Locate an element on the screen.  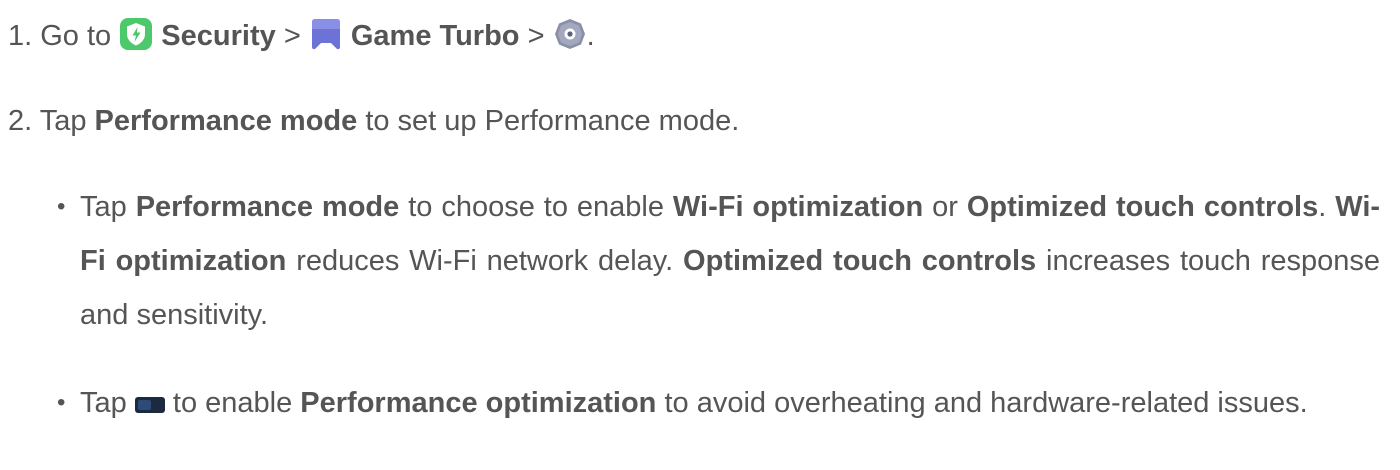
security-shield-icon is located at coordinates (136, 34).